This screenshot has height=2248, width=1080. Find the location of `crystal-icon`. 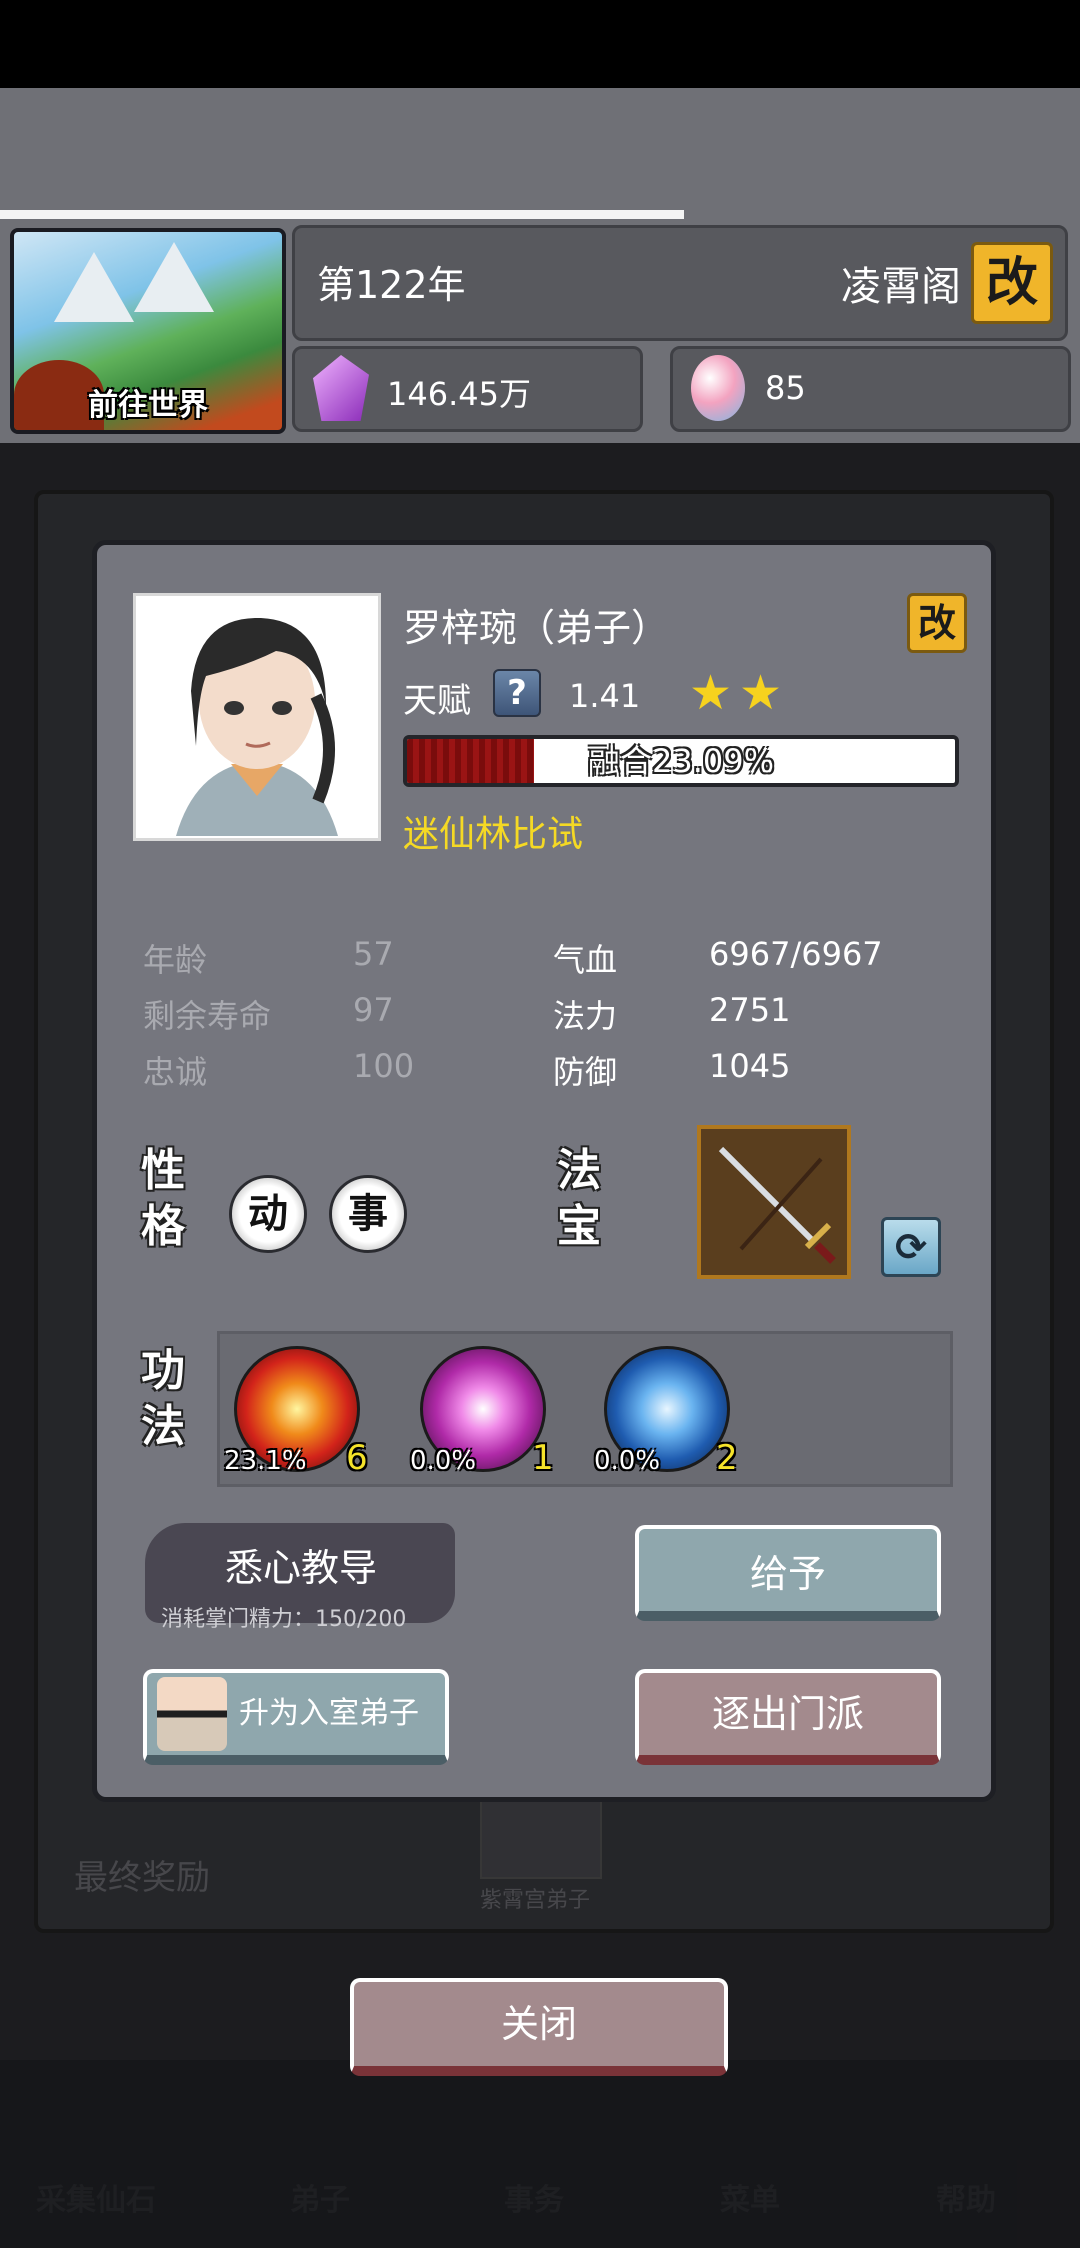

crystal-icon is located at coordinates (341, 388).